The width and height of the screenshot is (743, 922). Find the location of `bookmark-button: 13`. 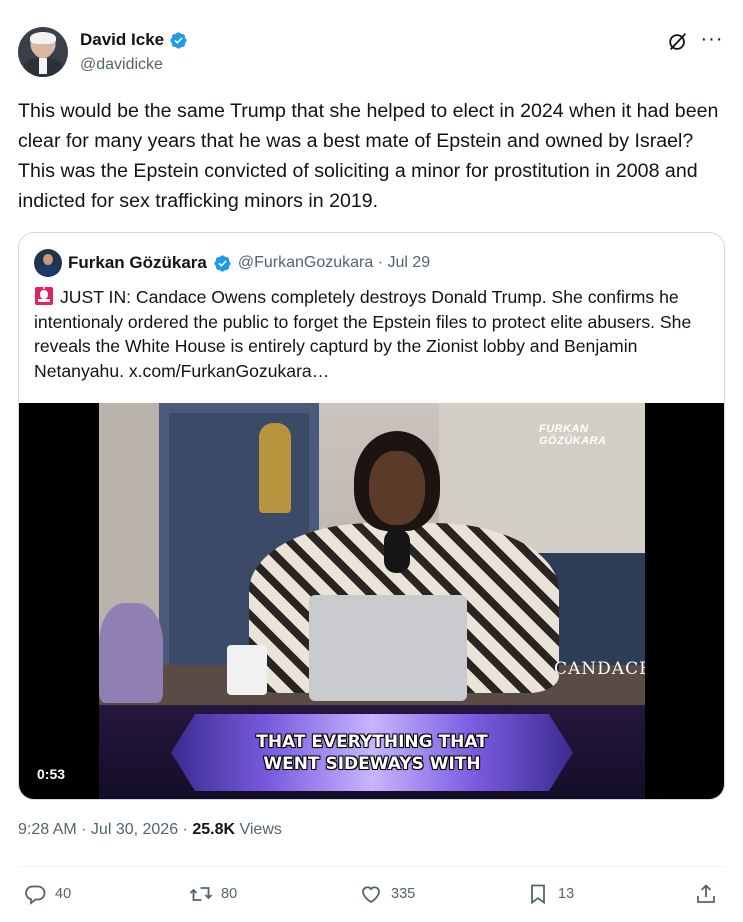

bookmark-button: 13 is located at coordinates (550, 894).